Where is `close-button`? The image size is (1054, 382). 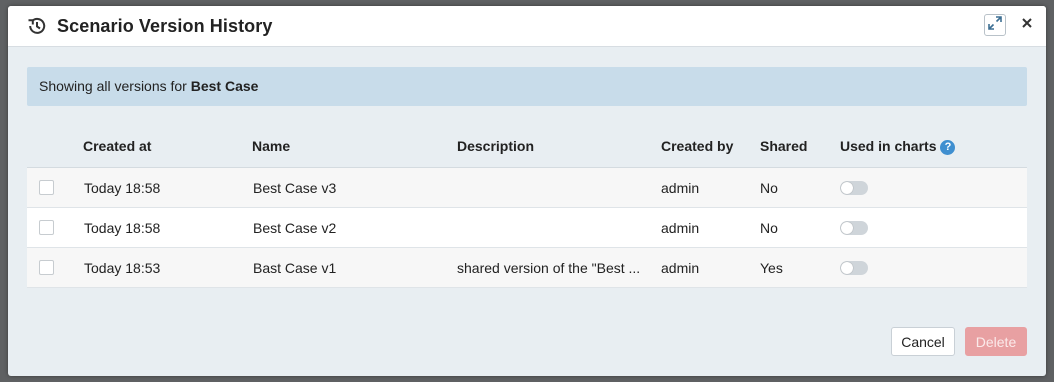 close-button is located at coordinates (1027, 25).